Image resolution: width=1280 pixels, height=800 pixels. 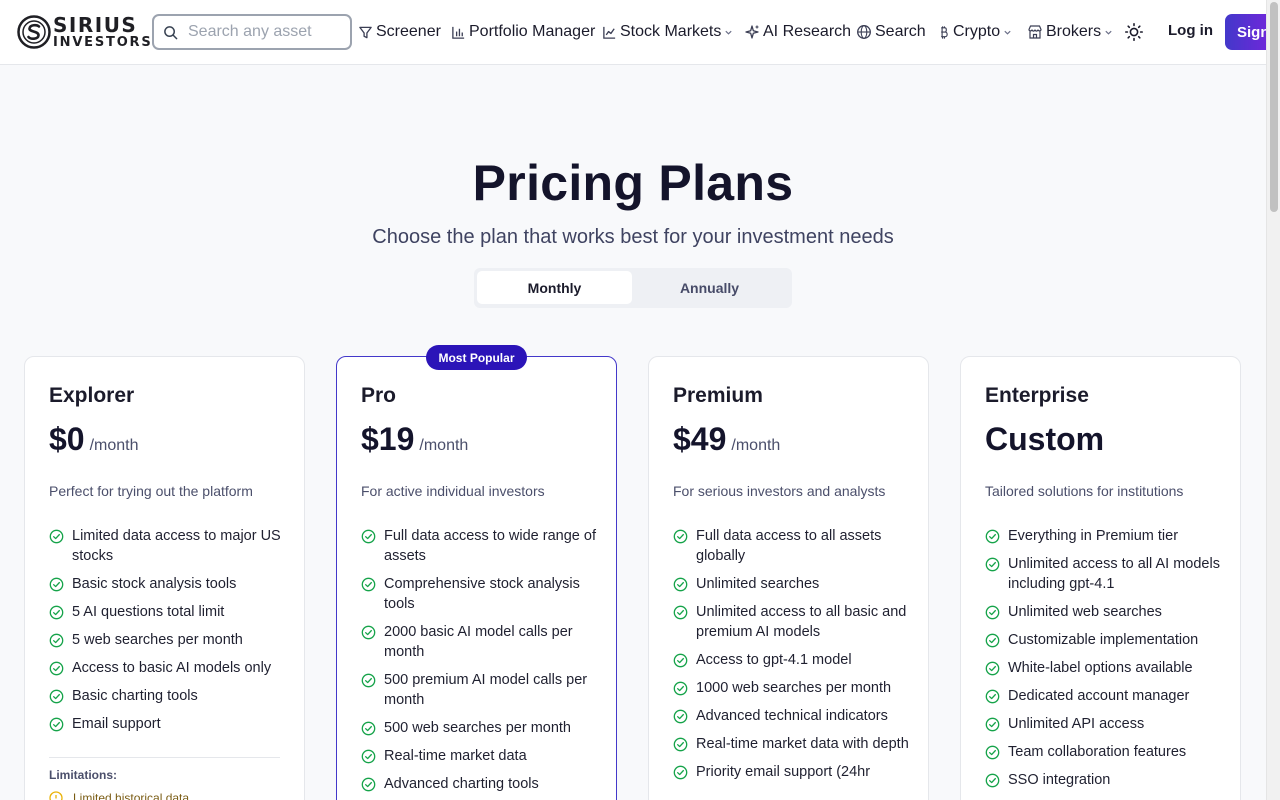 I want to click on feature-item: 2000 basic AI model calls per month, so click(x=481, y=642).